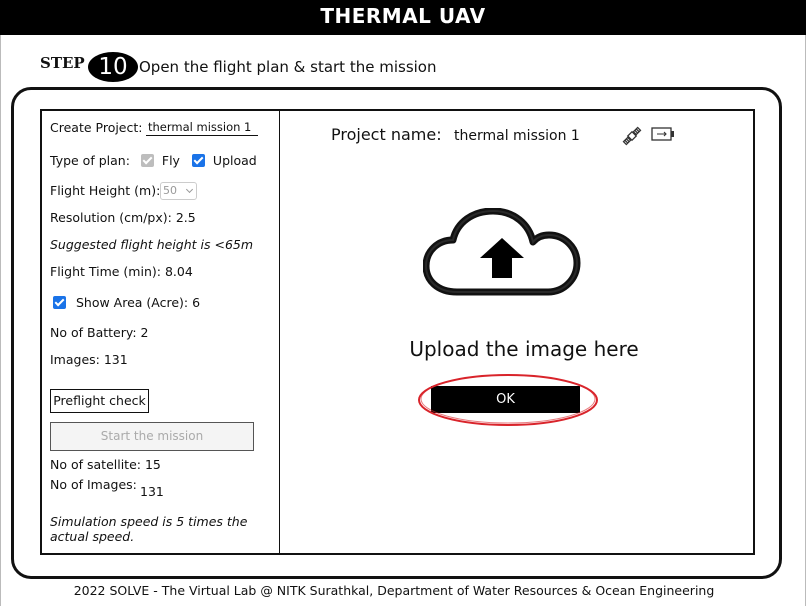 This screenshot has height=606, width=806. Describe the element at coordinates (93, 484) in the screenshot. I see `images-count-label: No of Images:` at that location.